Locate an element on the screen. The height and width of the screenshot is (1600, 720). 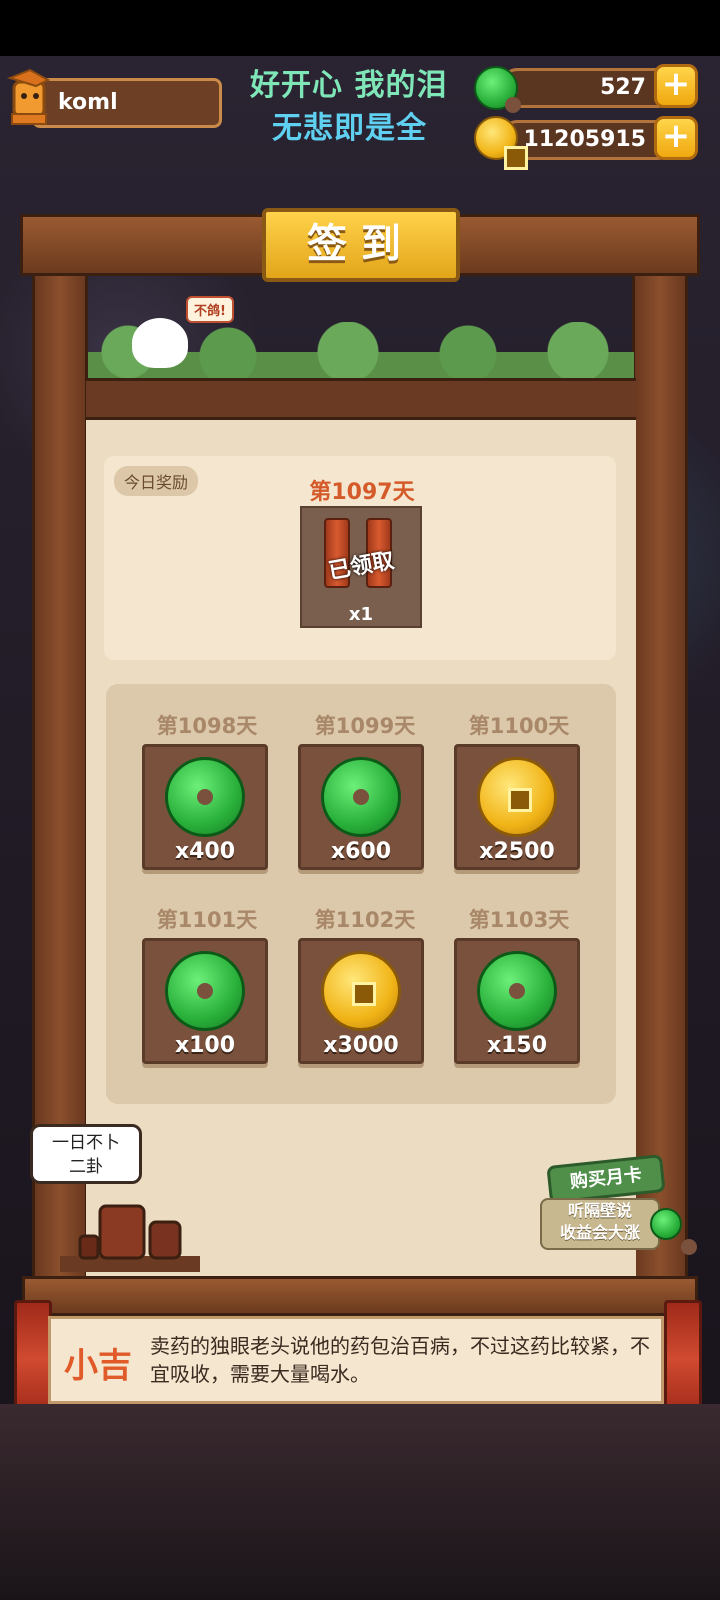
motto-line-2: 无悲即是全 is located at coordinates (349, 128).